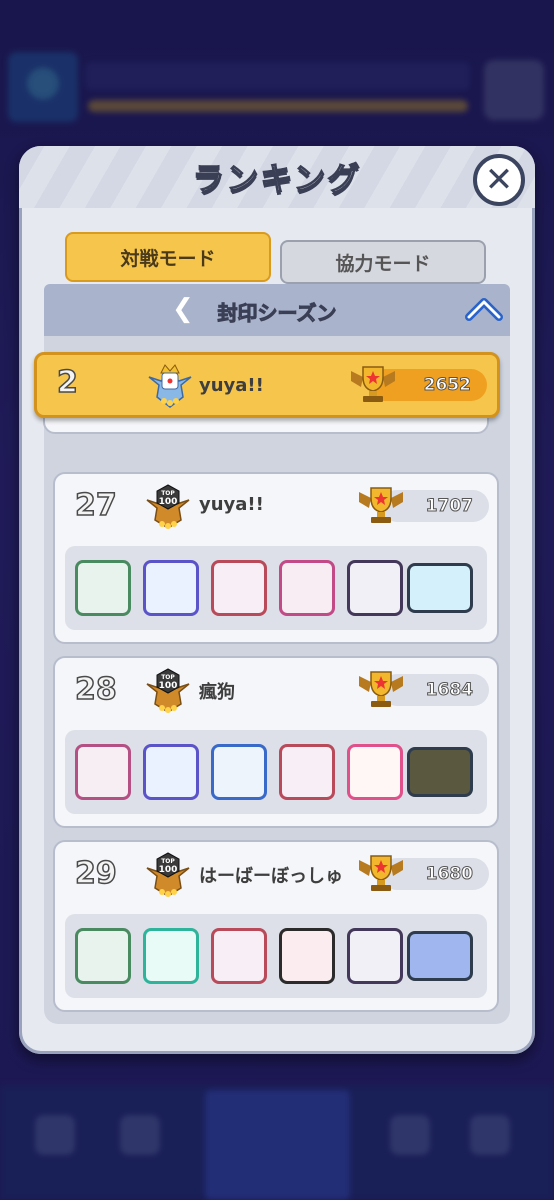  I want to click on rank-number: 29, so click(95, 873).